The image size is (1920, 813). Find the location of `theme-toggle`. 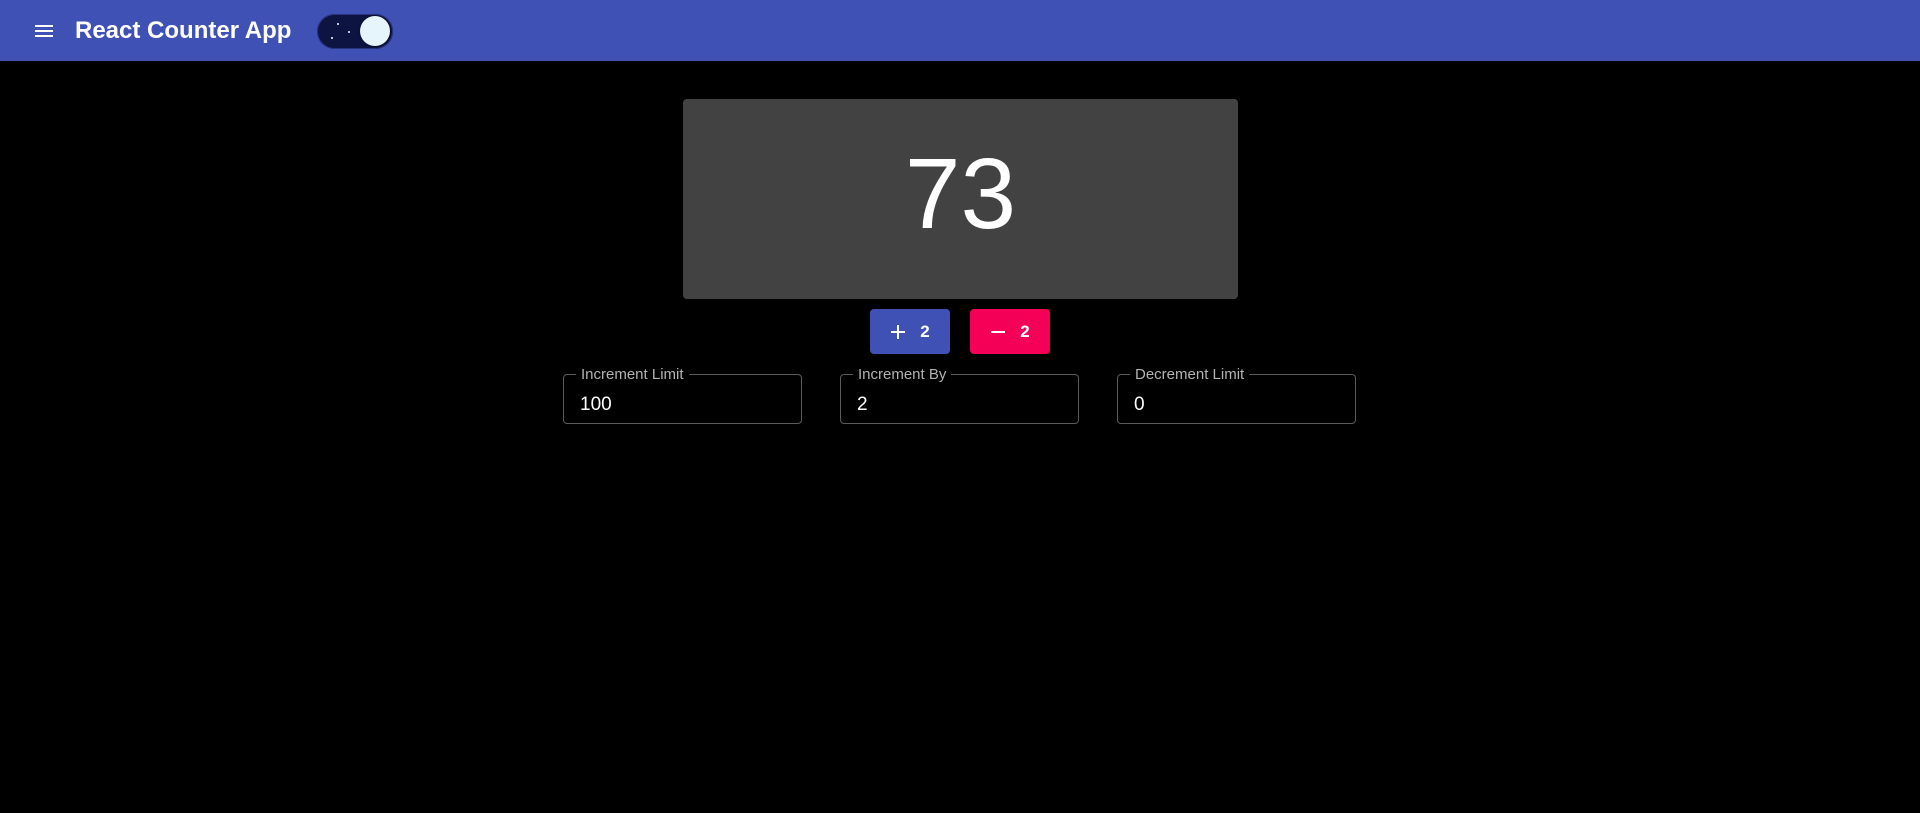

theme-toggle is located at coordinates (355, 31).